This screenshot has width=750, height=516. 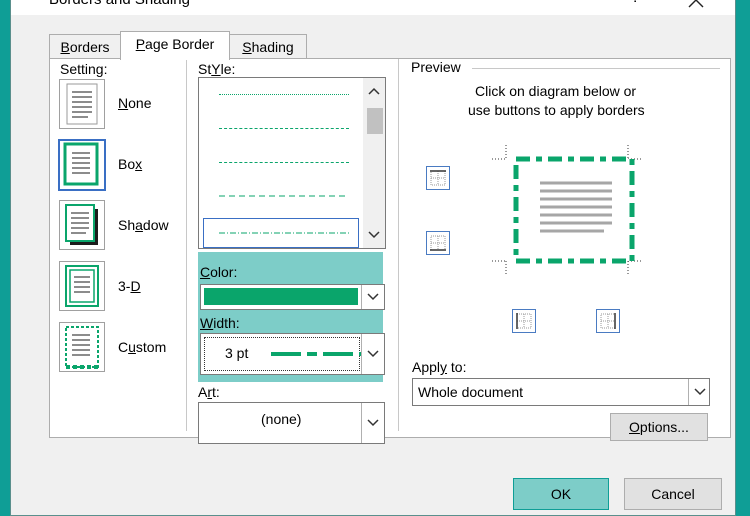 What do you see at coordinates (209, 392) in the screenshot?
I see `art-heading: Art:` at bounding box center [209, 392].